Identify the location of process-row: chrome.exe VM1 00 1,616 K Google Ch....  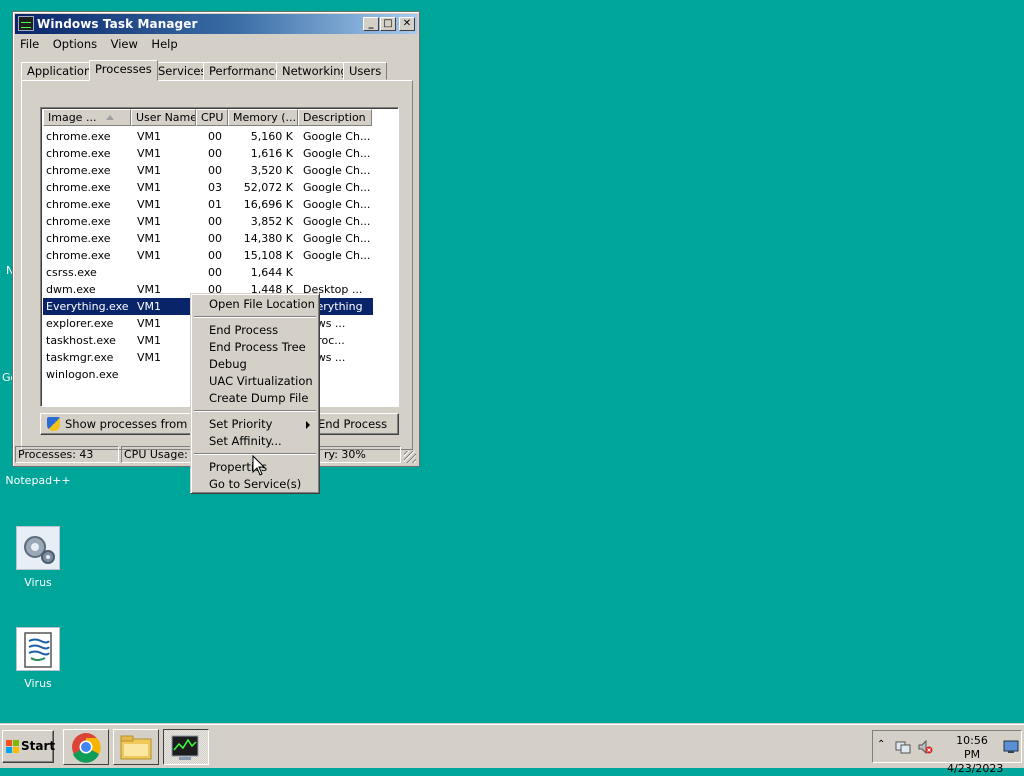
(208, 153).